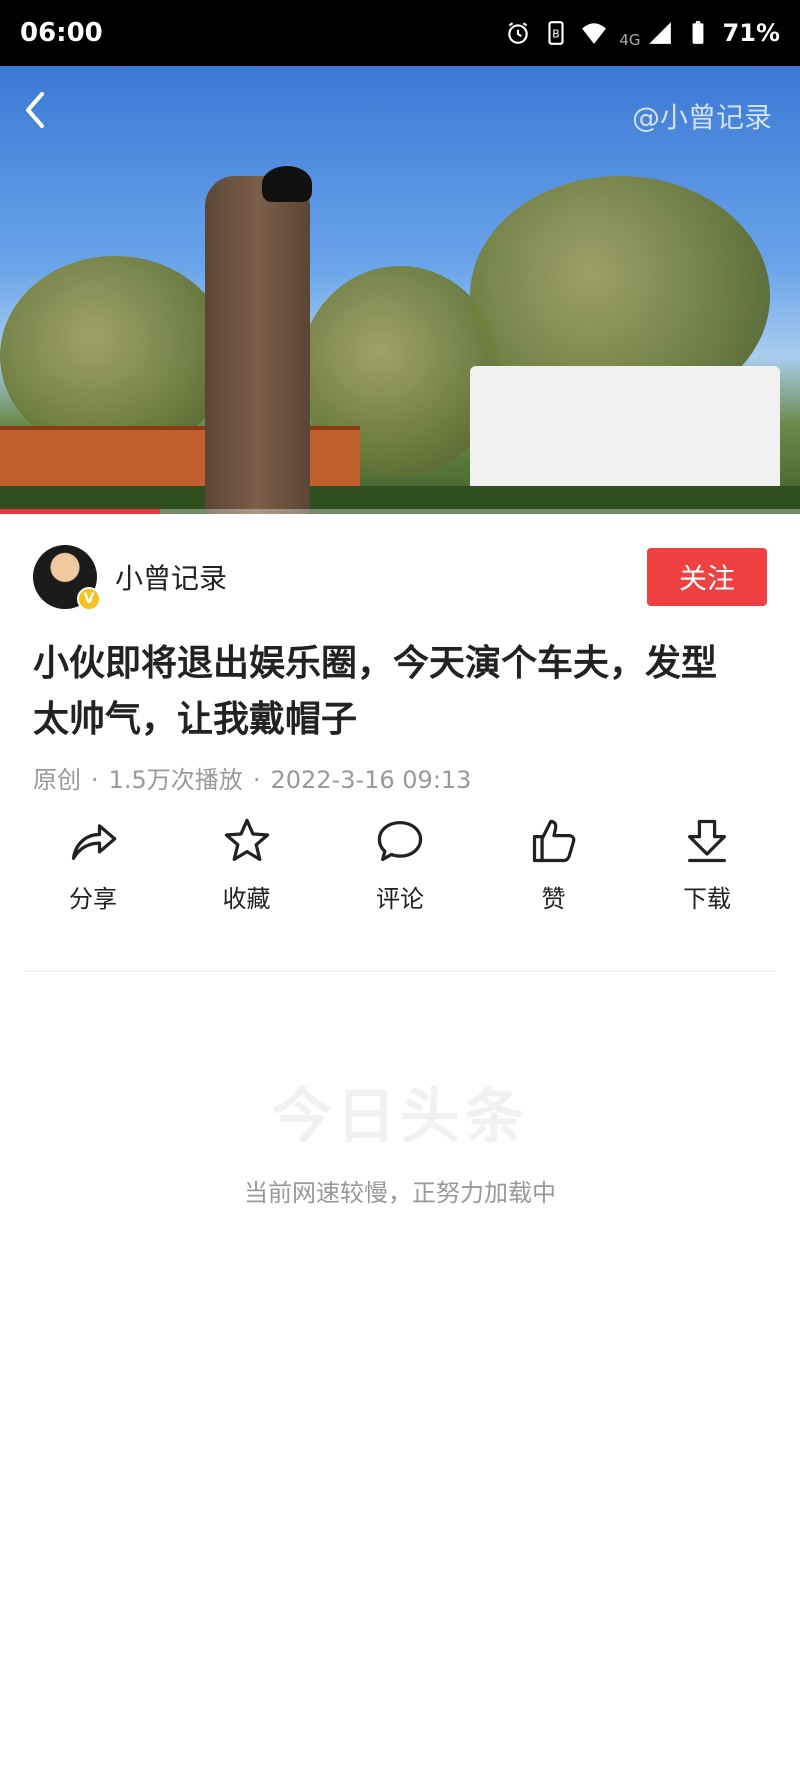 The height and width of the screenshot is (1777, 800). Describe the element at coordinates (553, 899) in the screenshot. I see `like-label: 赞` at that location.